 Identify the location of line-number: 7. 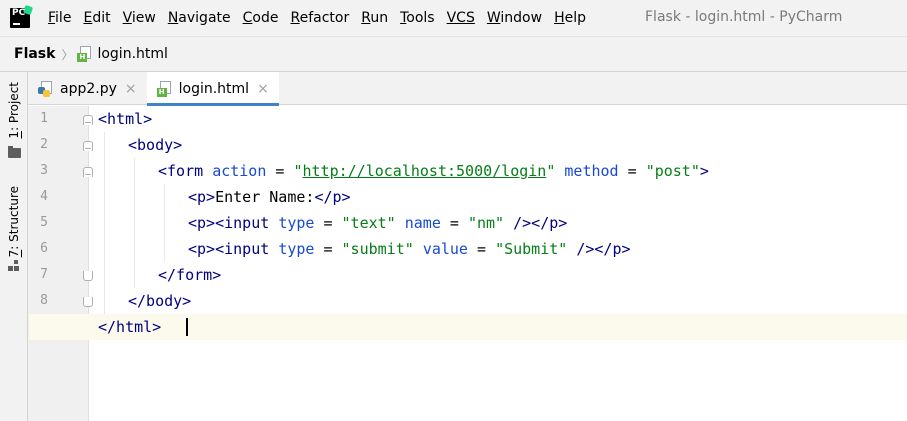
(44, 274).